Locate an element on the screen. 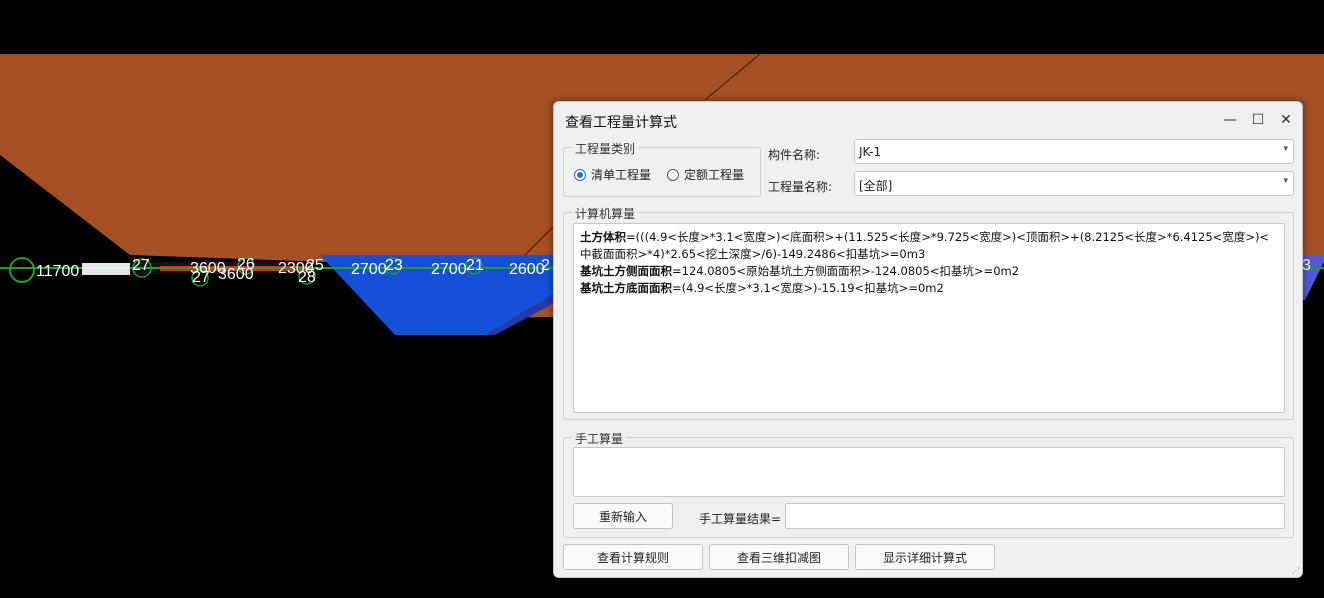  dim-label: 23 is located at coordinates (394, 265).